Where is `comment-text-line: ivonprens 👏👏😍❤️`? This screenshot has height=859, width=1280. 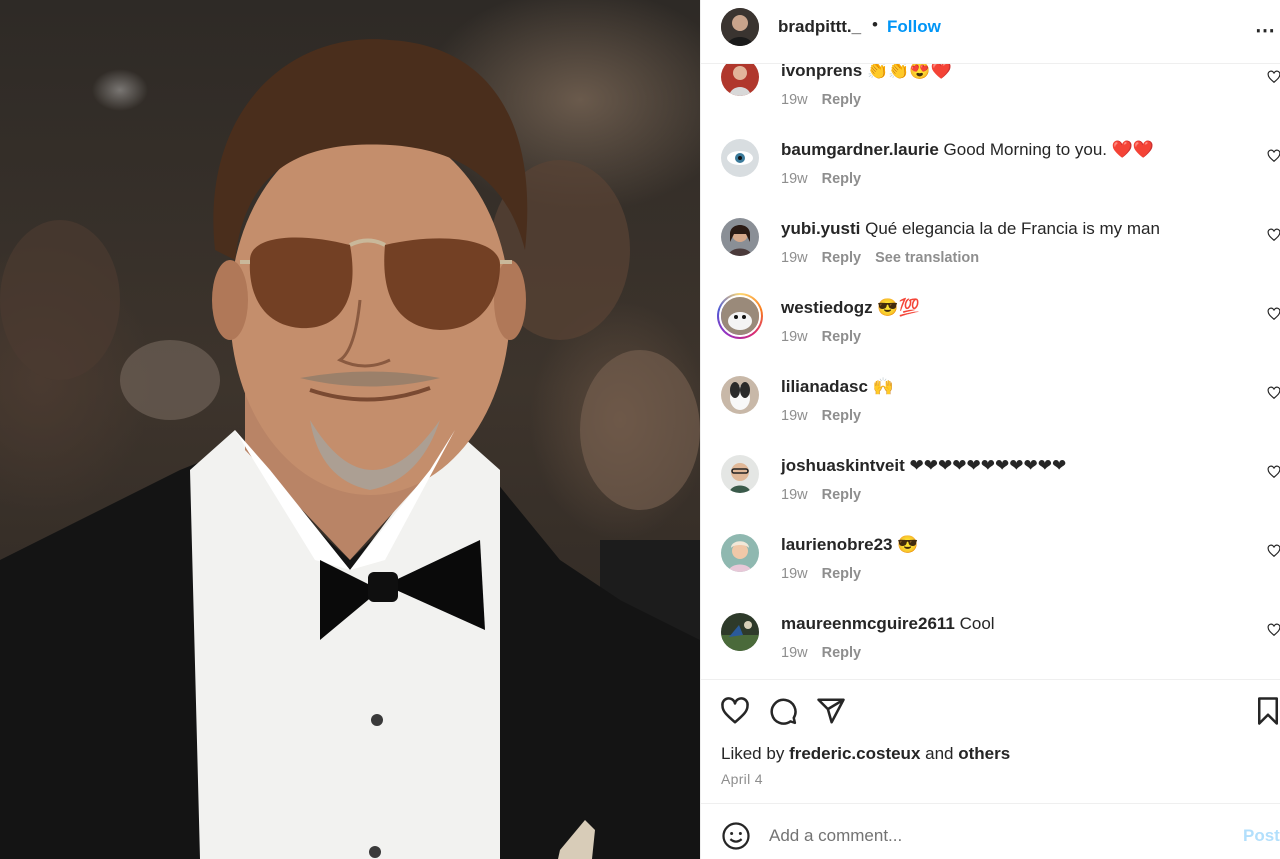
comment-text-line: ivonprens 👏👏😍❤️ is located at coordinates (866, 72).